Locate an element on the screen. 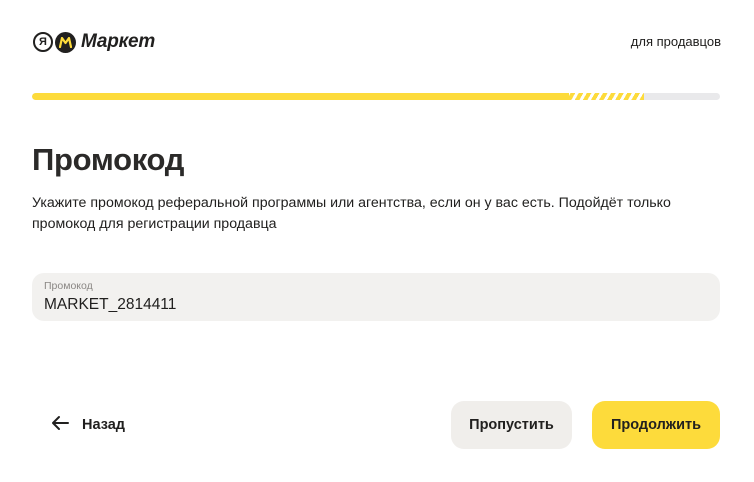 Image resolution: width=754 pixels, height=482 pixels. skip-button: Пропустить is located at coordinates (511, 425).